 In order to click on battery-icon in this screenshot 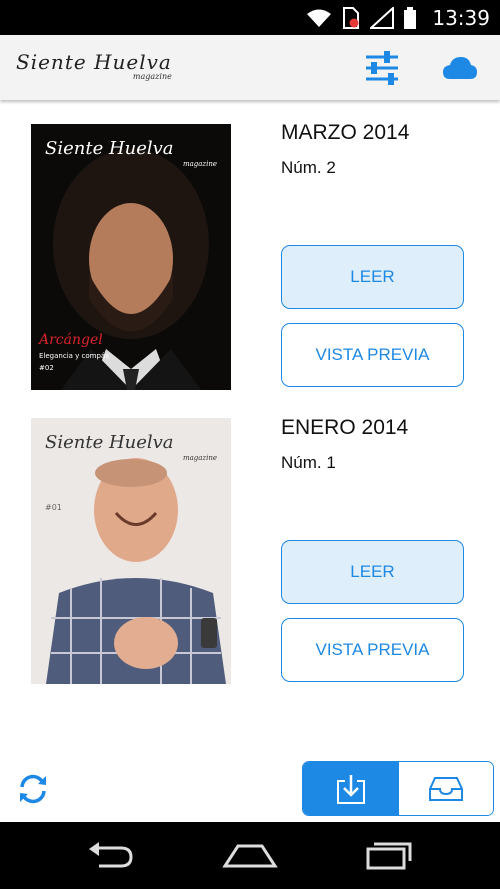, I will do `click(410, 18)`.